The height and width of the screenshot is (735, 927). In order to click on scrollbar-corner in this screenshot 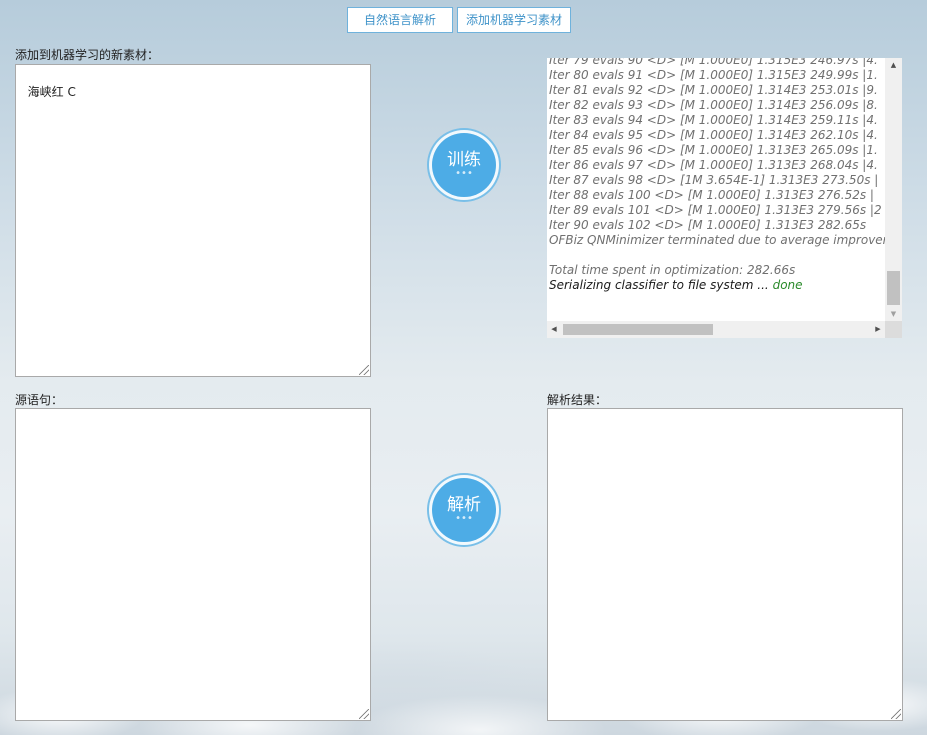, I will do `click(893, 329)`.